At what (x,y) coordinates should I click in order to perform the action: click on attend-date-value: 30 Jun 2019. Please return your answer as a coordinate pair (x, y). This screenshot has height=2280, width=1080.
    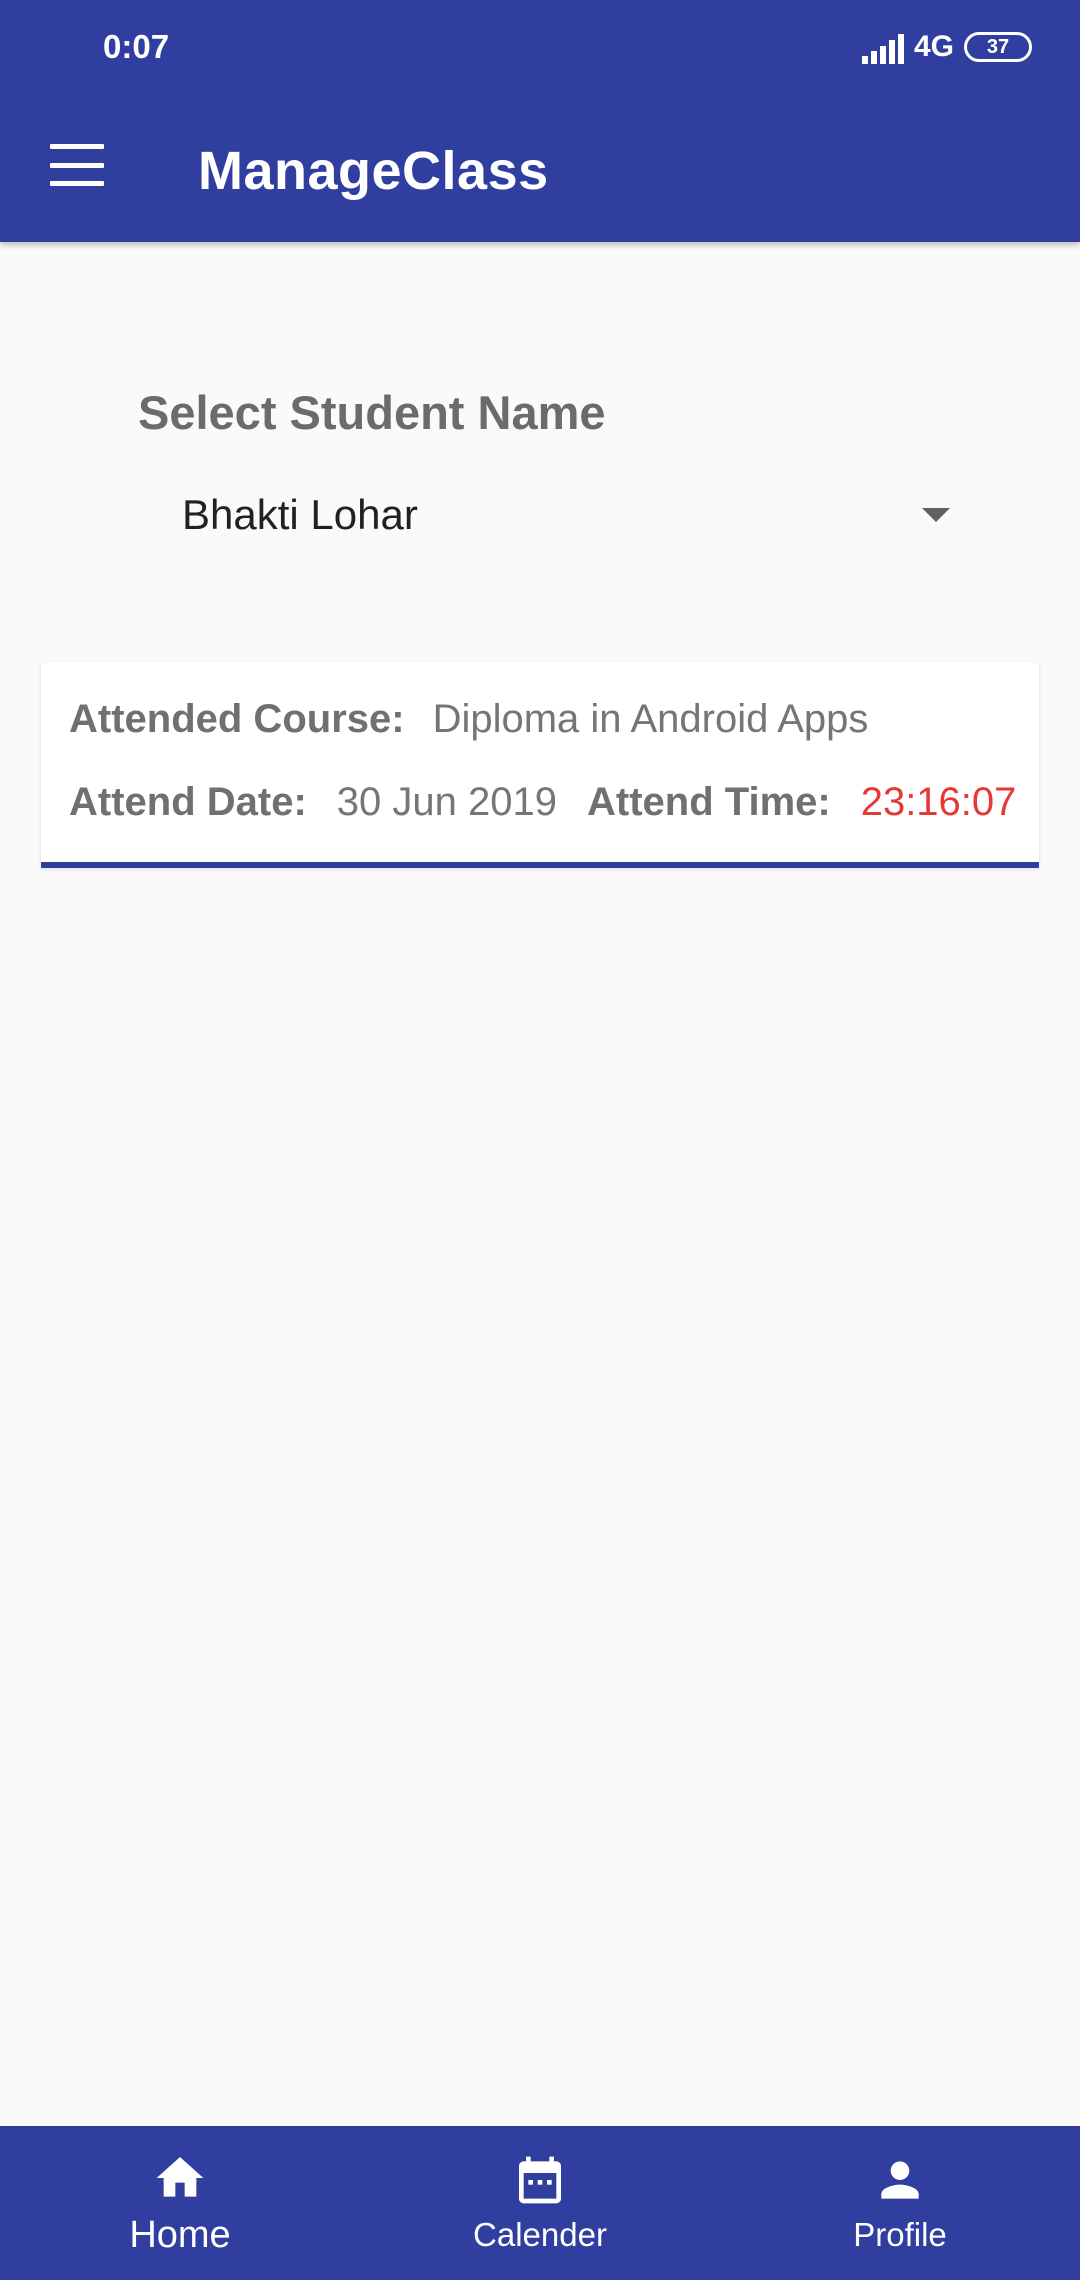
    Looking at the image, I should click on (446, 802).